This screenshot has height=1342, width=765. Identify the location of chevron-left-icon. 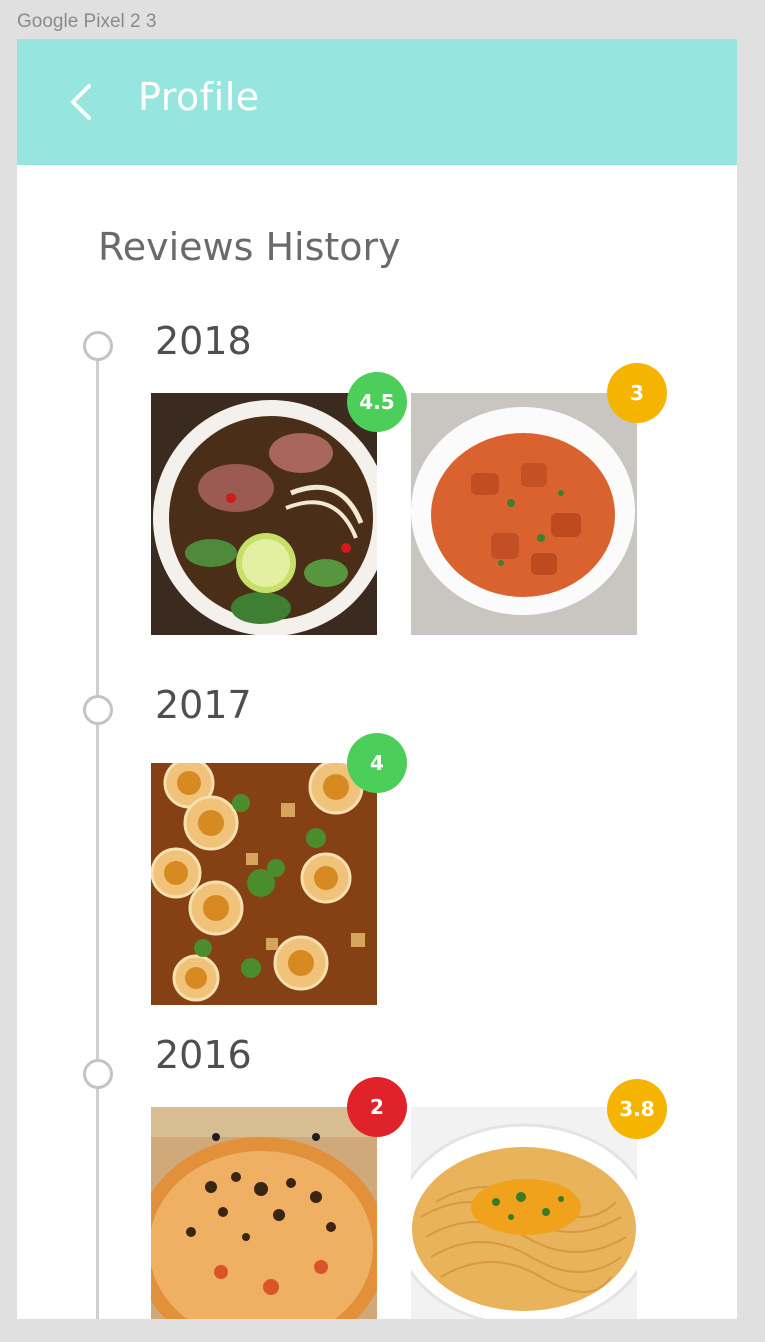
(81, 102).